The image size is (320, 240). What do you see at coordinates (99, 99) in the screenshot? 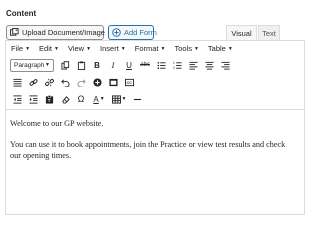
I see `text-color-icon: A ▼` at bounding box center [99, 99].